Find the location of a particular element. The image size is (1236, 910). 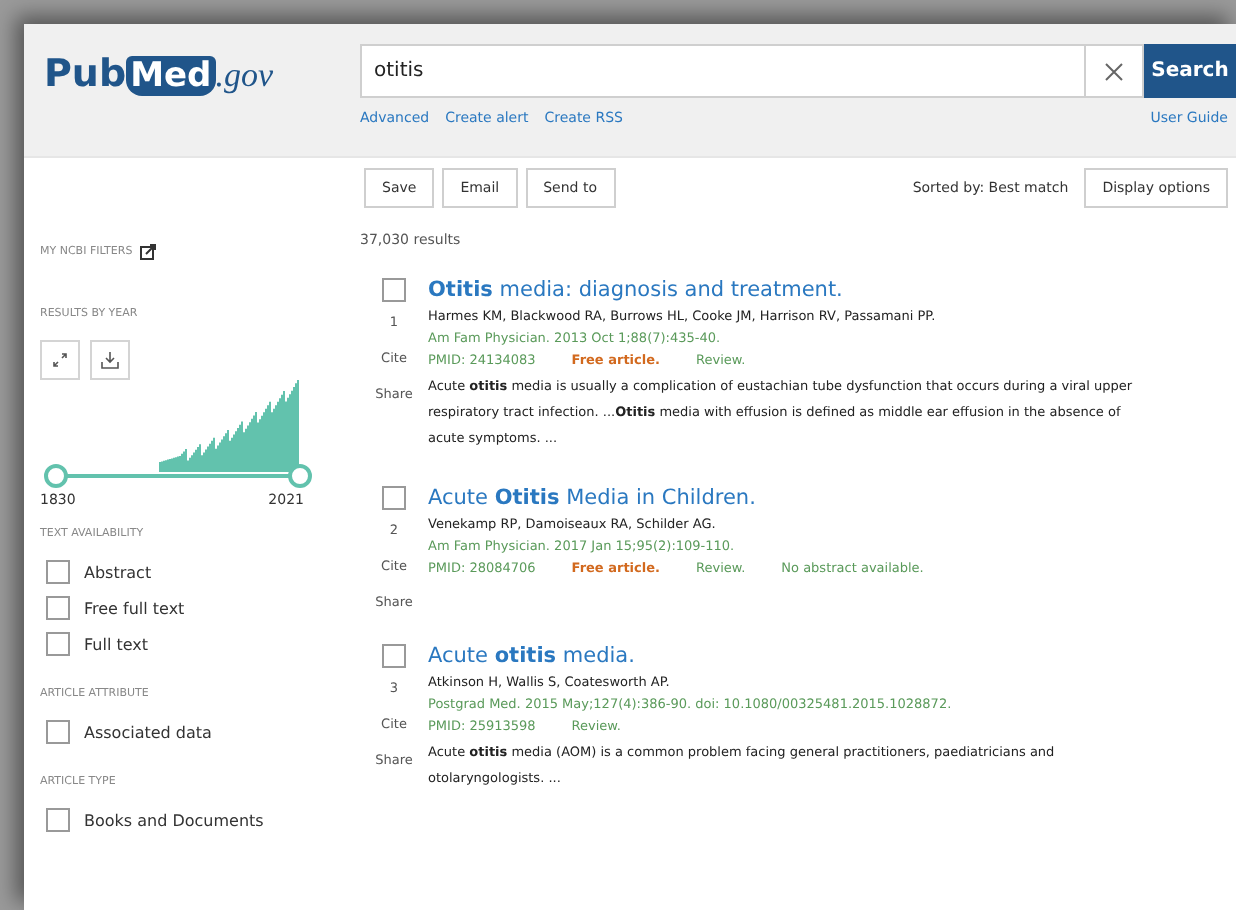

result-title-link: Acute Otitis Media in Children. is located at coordinates (790, 498).